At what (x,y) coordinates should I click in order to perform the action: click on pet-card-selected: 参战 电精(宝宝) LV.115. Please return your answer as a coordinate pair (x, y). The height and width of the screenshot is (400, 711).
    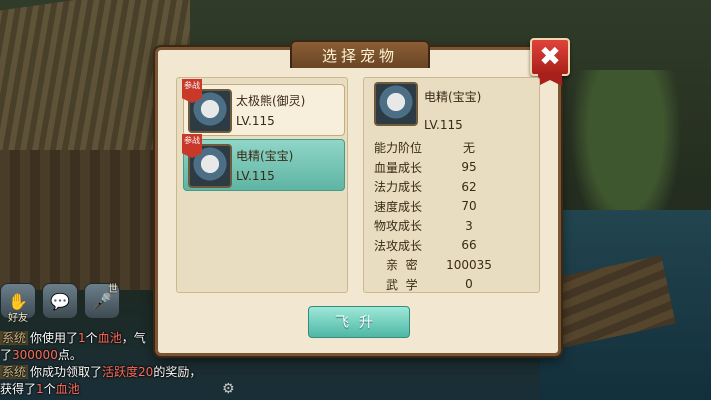
    Looking at the image, I should click on (263, 162).